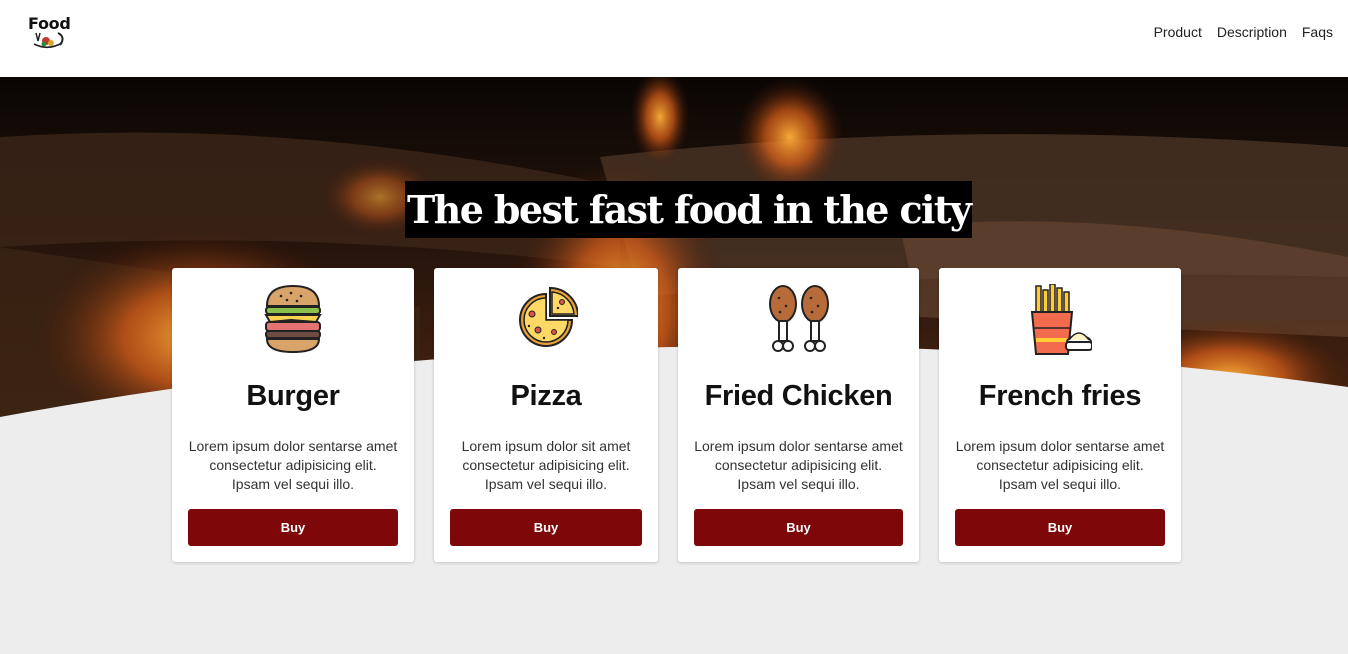 The width and height of the screenshot is (1348, 654). I want to click on chicken-leg-icon, so click(798, 318).